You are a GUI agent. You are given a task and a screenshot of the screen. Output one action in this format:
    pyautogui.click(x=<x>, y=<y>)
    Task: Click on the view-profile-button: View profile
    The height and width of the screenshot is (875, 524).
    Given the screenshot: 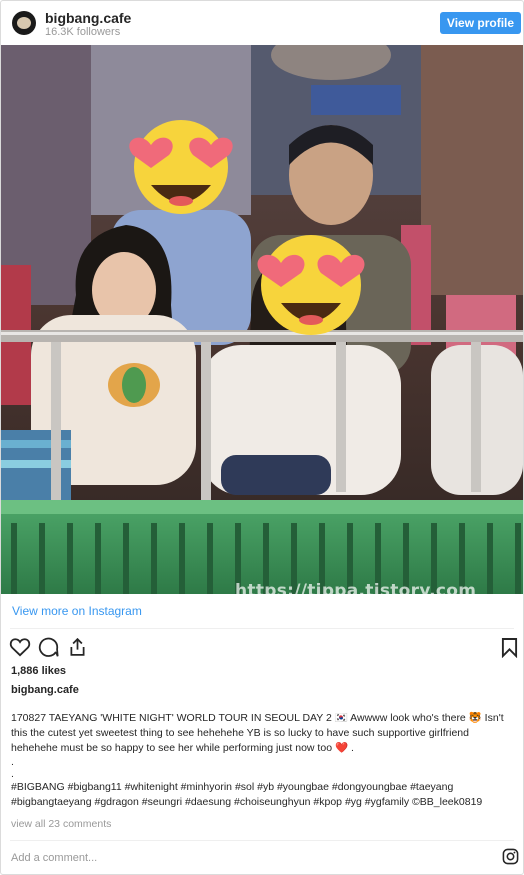 What is the action you would take?
    pyautogui.click(x=480, y=23)
    